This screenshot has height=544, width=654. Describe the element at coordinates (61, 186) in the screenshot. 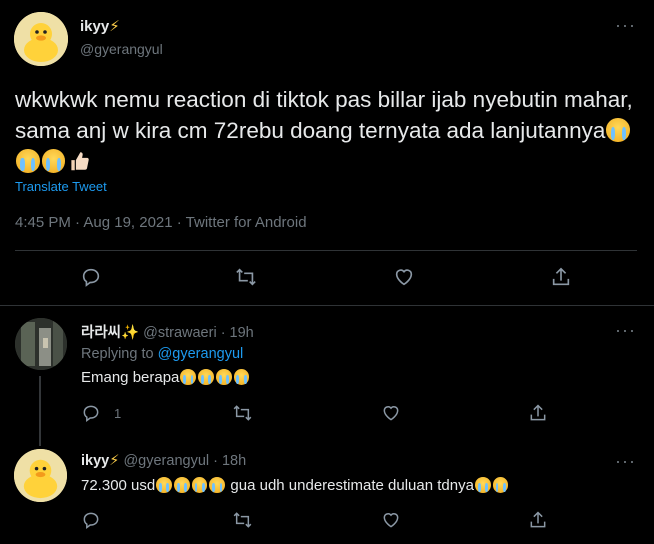

I see `translate-tweet-link: Translate Tweet` at that location.